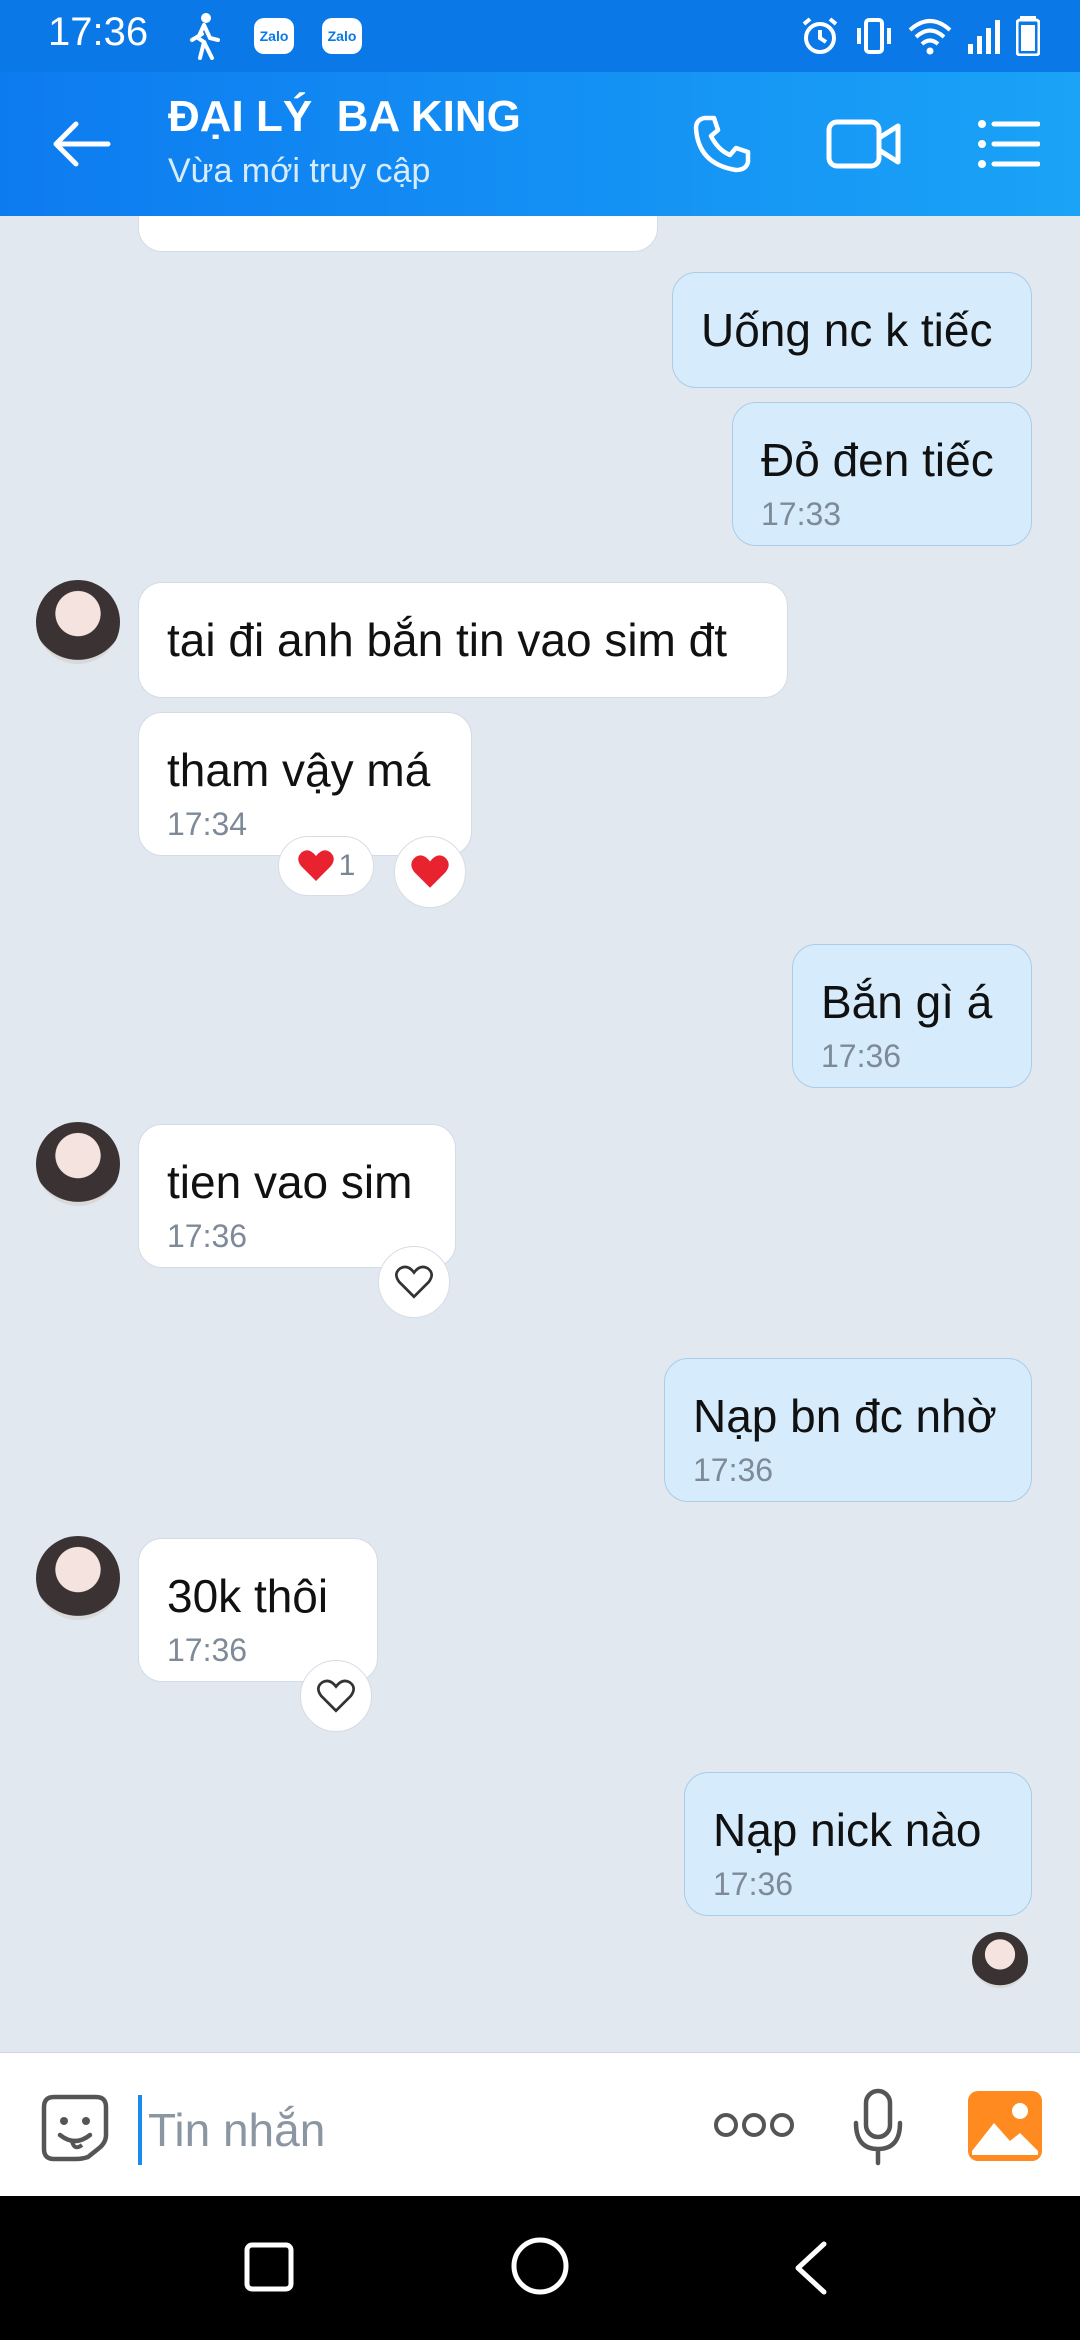 The height and width of the screenshot is (2340, 1080). I want to click on chat-header: ĐẠI LÝ BA KING Vừa mới truy cập, so click(540, 144).